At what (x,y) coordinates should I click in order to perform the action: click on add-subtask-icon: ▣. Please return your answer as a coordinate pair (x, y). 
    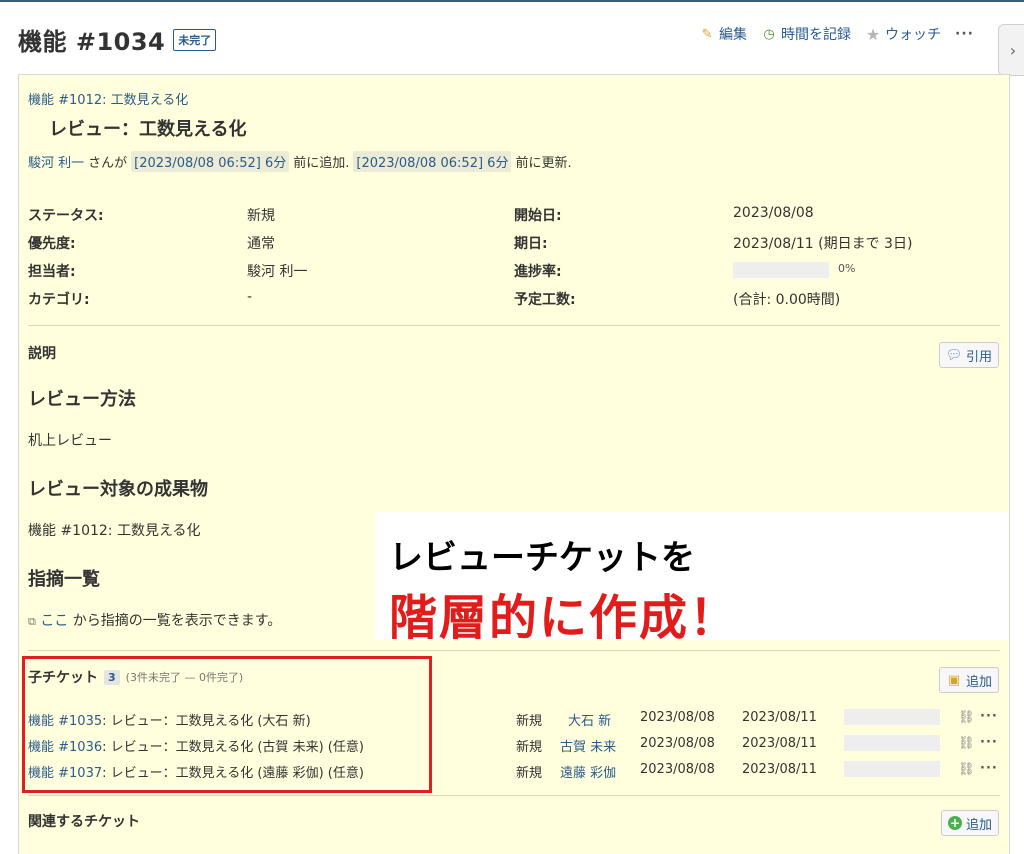
    Looking at the image, I should click on (954, 680).